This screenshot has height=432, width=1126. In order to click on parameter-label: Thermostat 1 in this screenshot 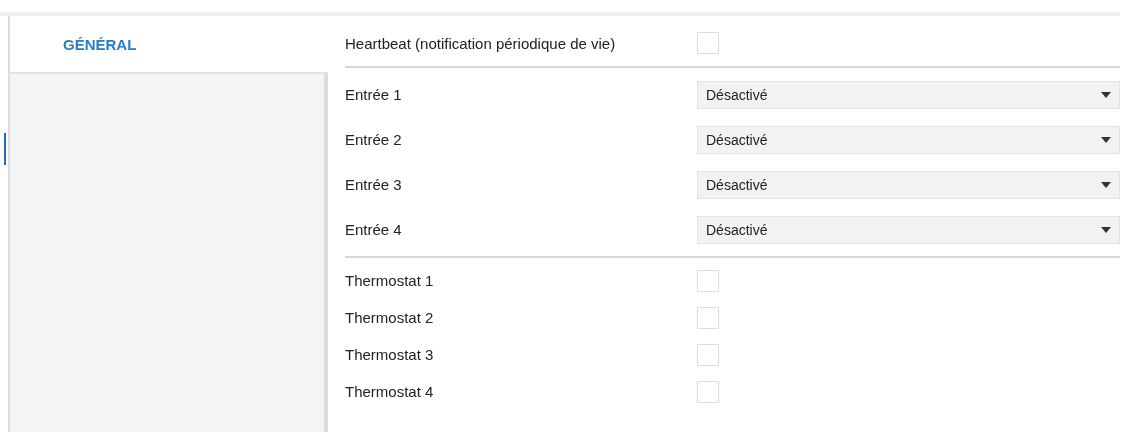, I will do `click(390, 280)`.